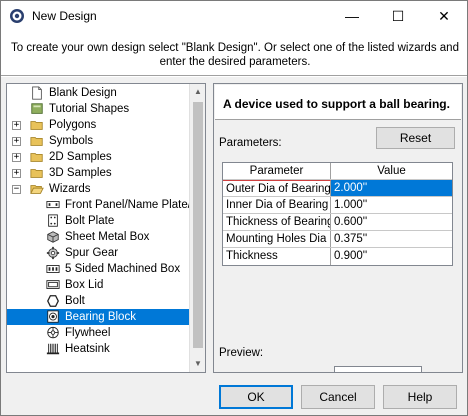 The width and height of the screenshot is (468, 416). What do you see at coordinates (391, 239) in the screenshot?
I see `parameter-value-field: 0.375''` at bounding box center [391, 239].